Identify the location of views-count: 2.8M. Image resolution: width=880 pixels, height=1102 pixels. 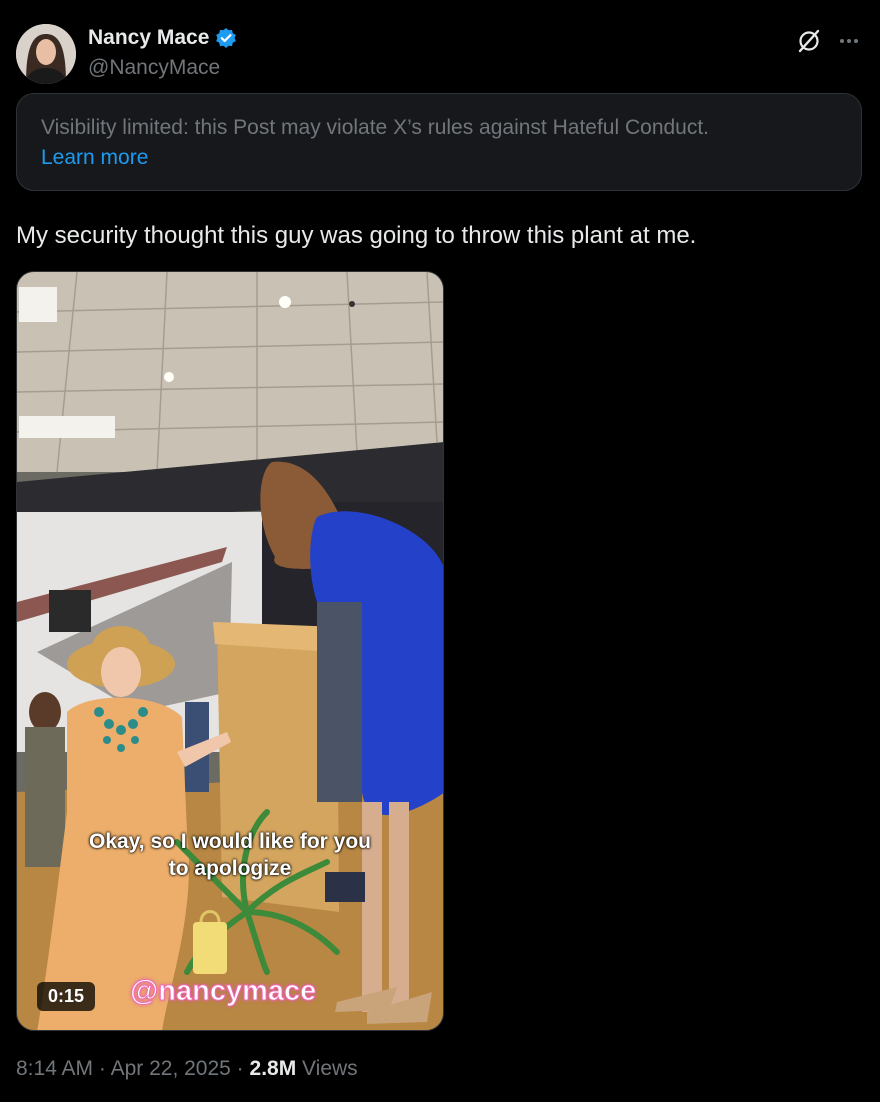
(273, 1068).